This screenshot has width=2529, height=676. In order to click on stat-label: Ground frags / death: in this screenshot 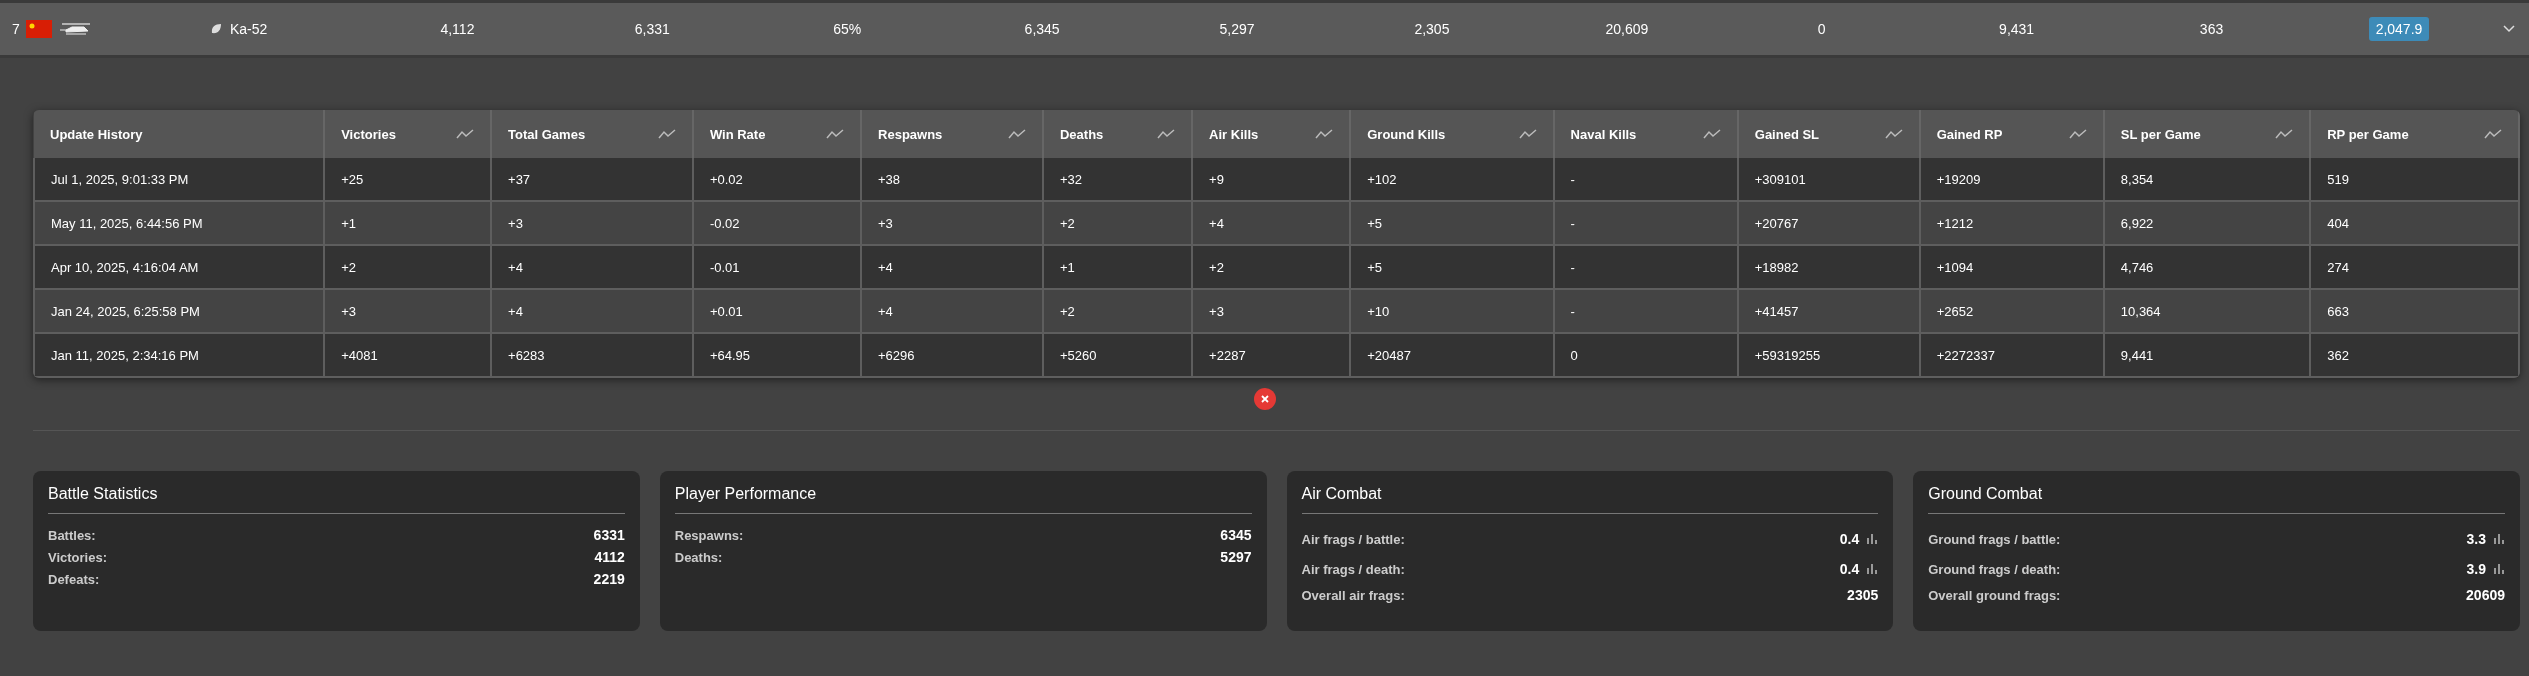, I will do `click(1994, 569)`.